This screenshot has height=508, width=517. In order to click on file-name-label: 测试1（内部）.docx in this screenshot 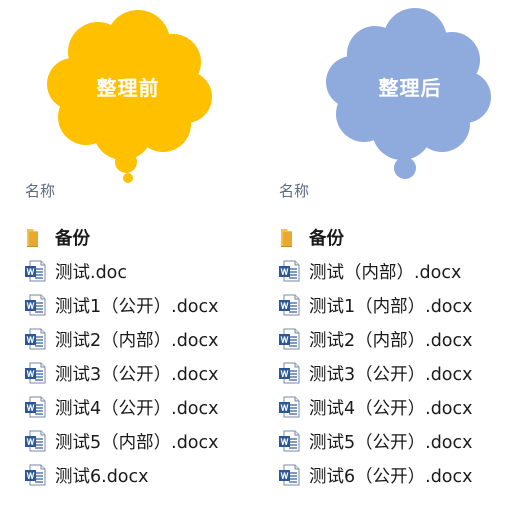, I will do `click(391, 306)`.